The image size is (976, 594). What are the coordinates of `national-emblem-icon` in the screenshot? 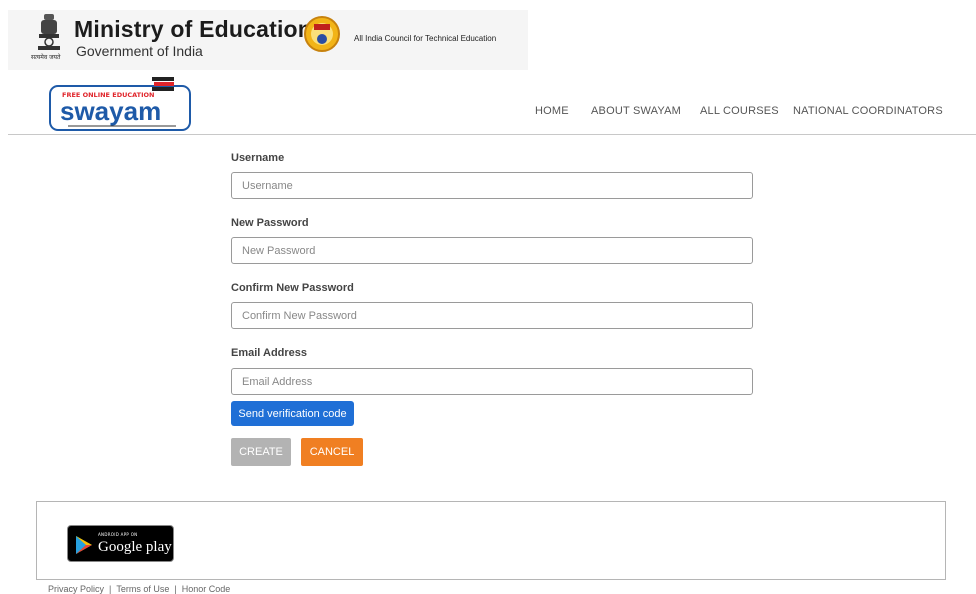 It's located at (49, 32).